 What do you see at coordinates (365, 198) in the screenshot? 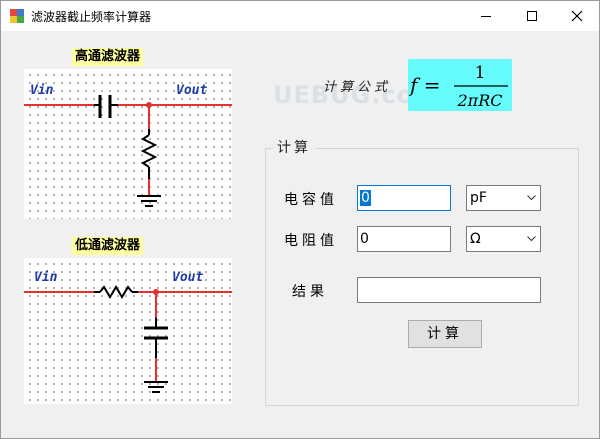
I see `capacitance-value: 0` at bounding box center [365, 198].